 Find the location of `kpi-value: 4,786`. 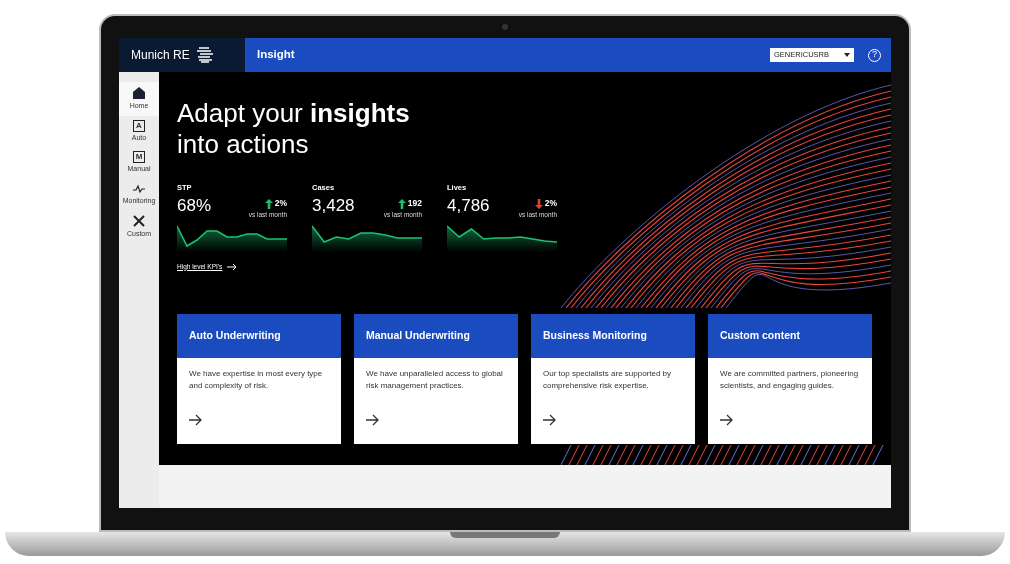

kpi-value: 4,786 is located at coordinates (468, 206).